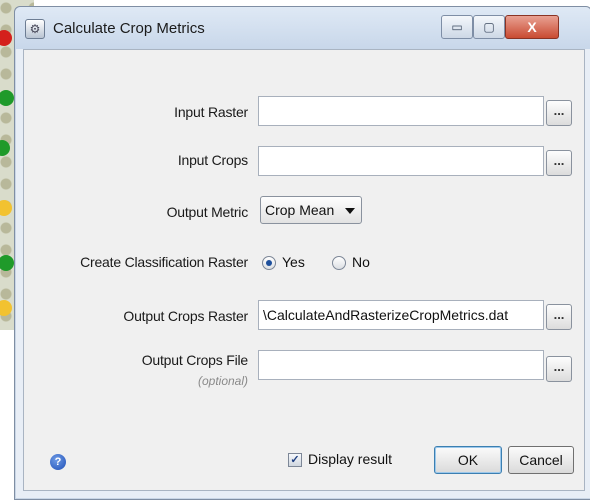 The image size is (590, 500). Describe the element at coordinates (401, 365) in the screenshot. I see `output-crops-file-field` at that location.